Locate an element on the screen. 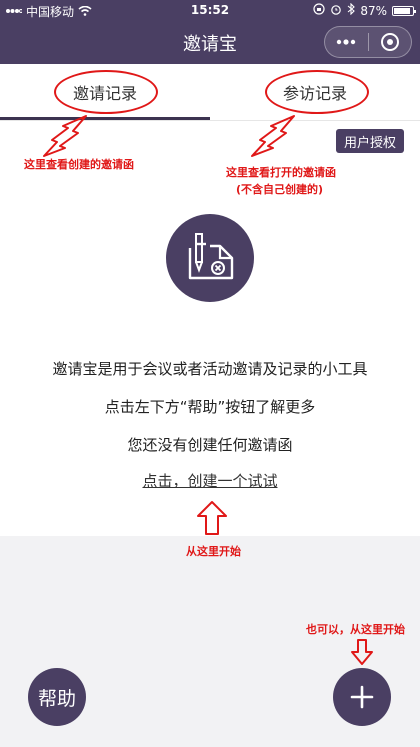 The height and width of the screenshot is (747, 420). nav-bar: 邀请宝 is located at coordinates (210, 42).